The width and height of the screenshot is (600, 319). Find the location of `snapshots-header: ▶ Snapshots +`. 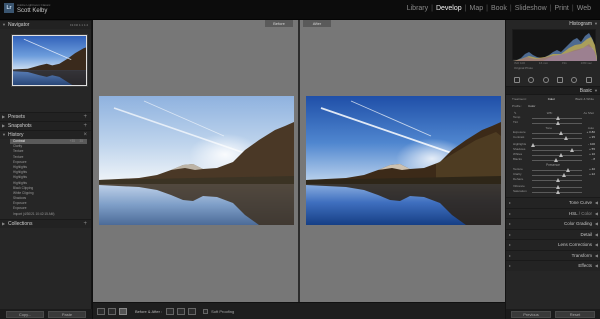

snapshots-header: ▶ Snapshots + is located at coordinates (45, 125).